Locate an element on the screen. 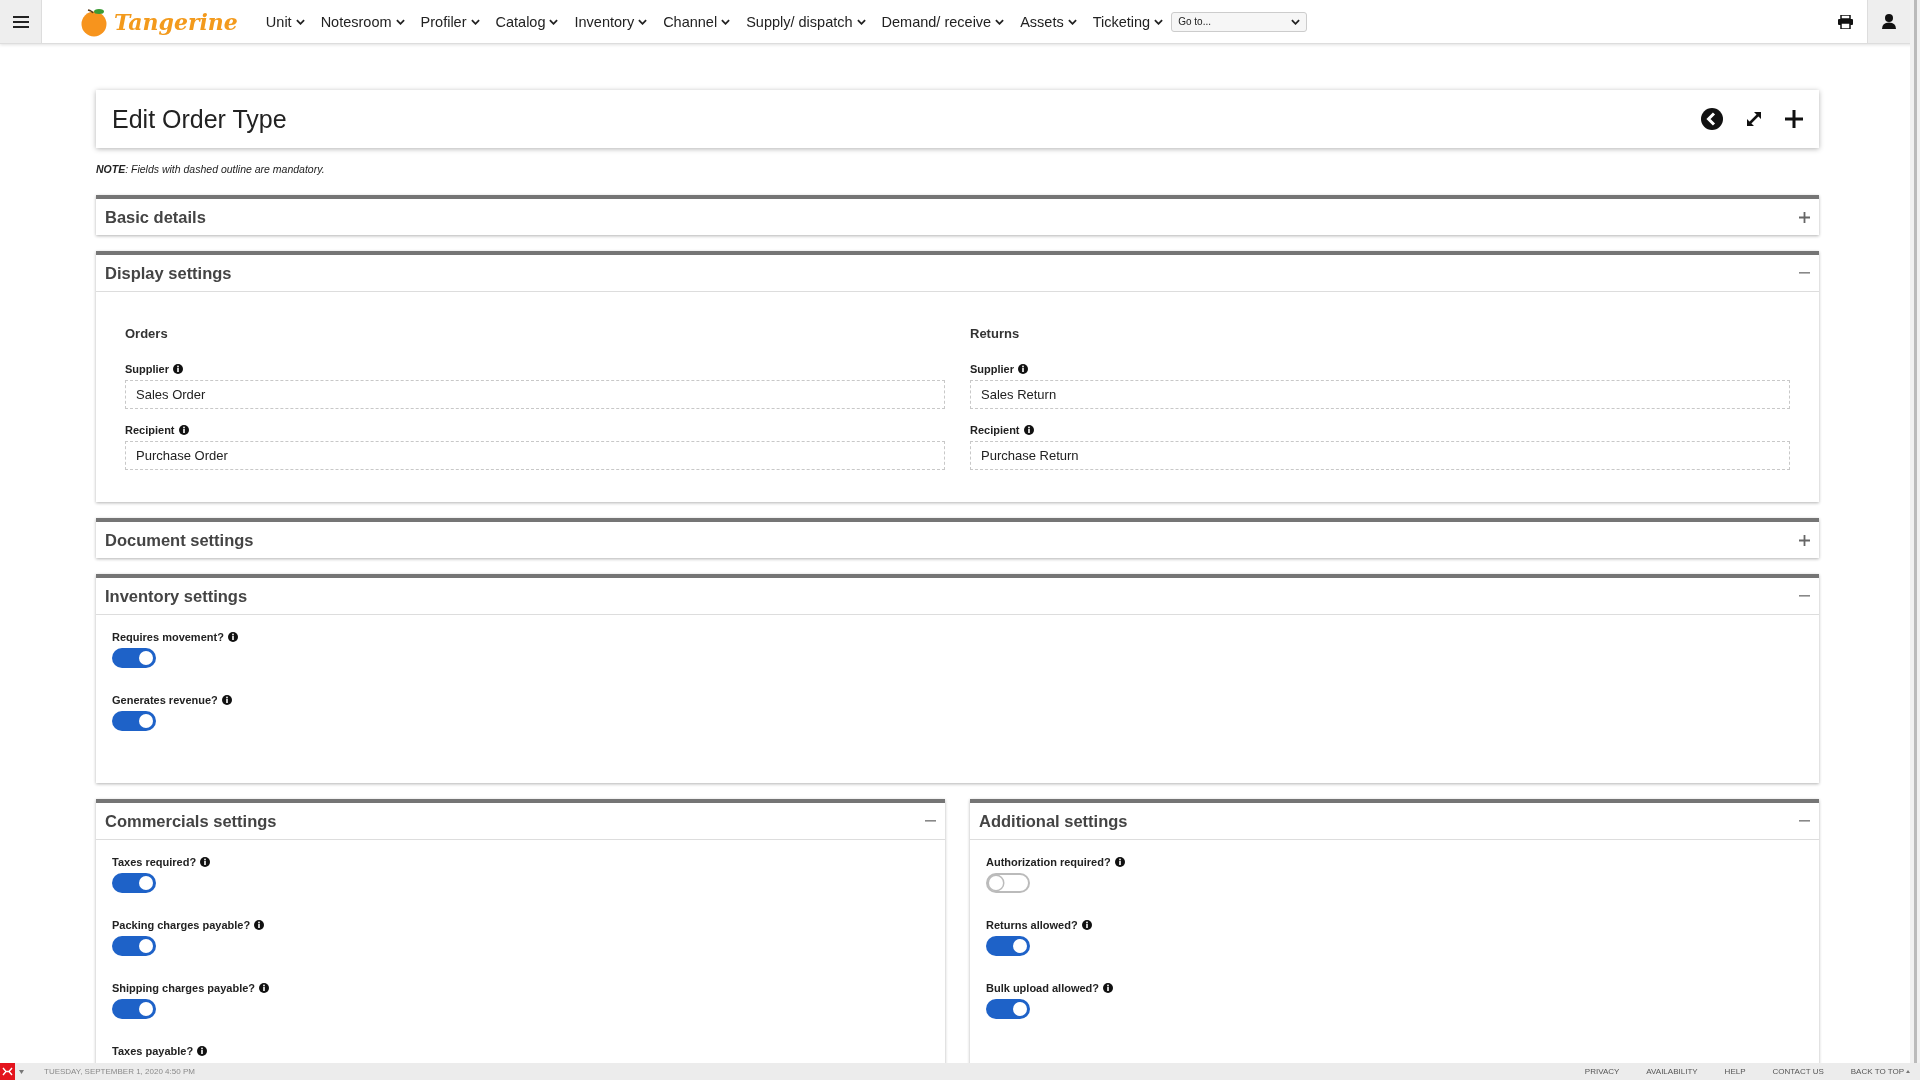 The image size is (1920, 1080). date-time: TUESDAY, SEPTEMBER 1, 2020 4:50 PM is located at coordinates (119, 1071).